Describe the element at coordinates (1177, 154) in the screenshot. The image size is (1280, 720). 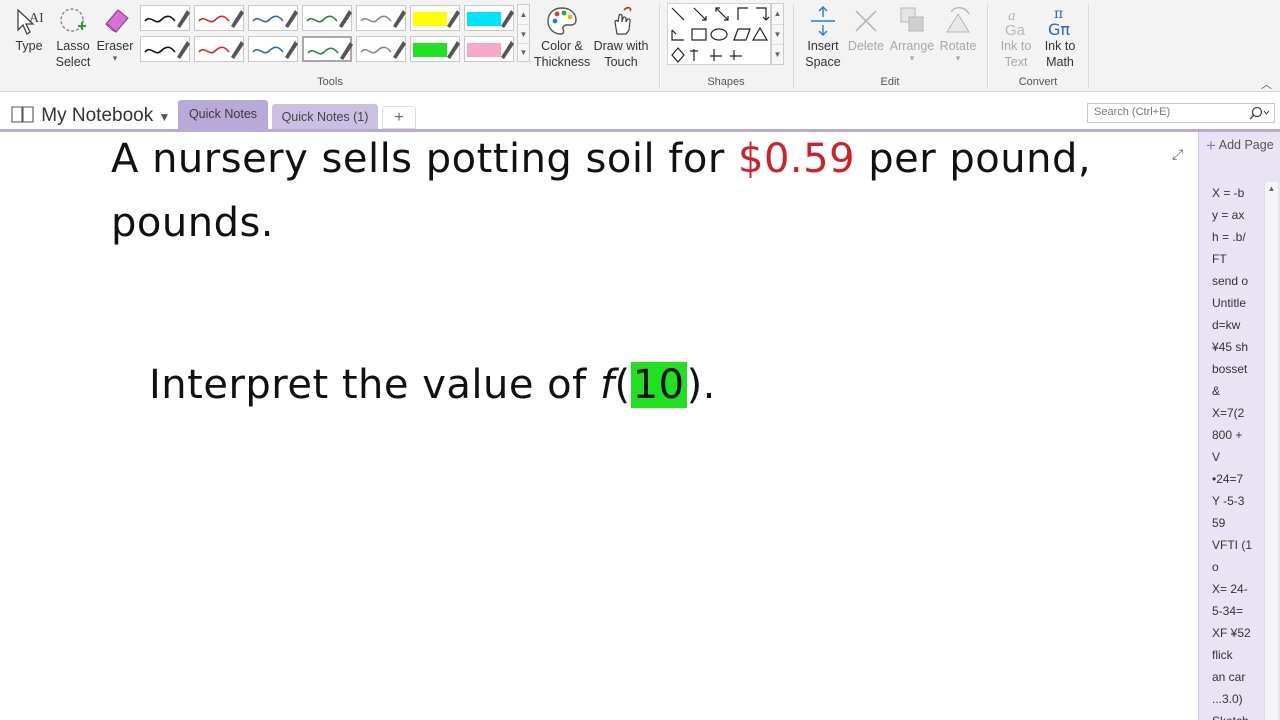
I see `expand-icon: ⤢` at that location.